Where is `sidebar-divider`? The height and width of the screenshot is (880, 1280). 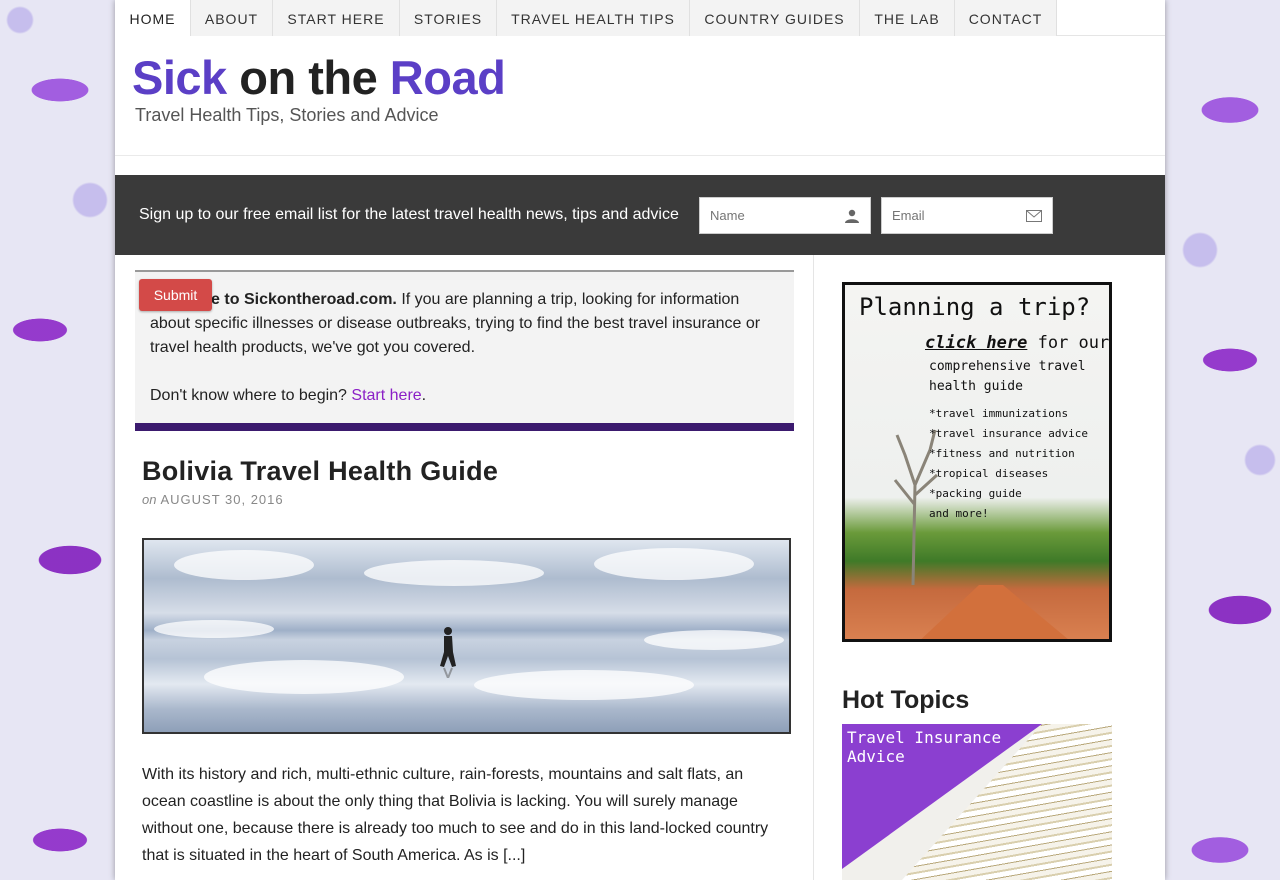
sidebar-divider is located at coordinates (813, 567).